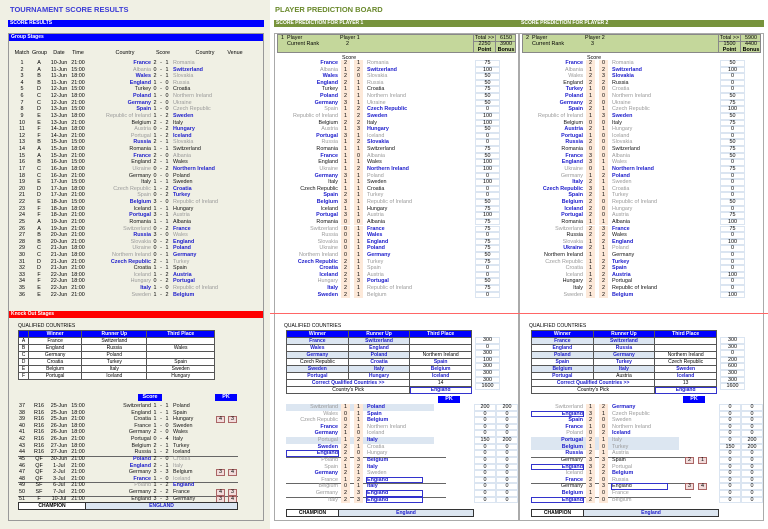 Image resolution: width=768 pixels, height=529 pixels. I want to click on match-row: 27 B 20-Jun 21:00 Russia 3-0 Wales, so click(134, 235).